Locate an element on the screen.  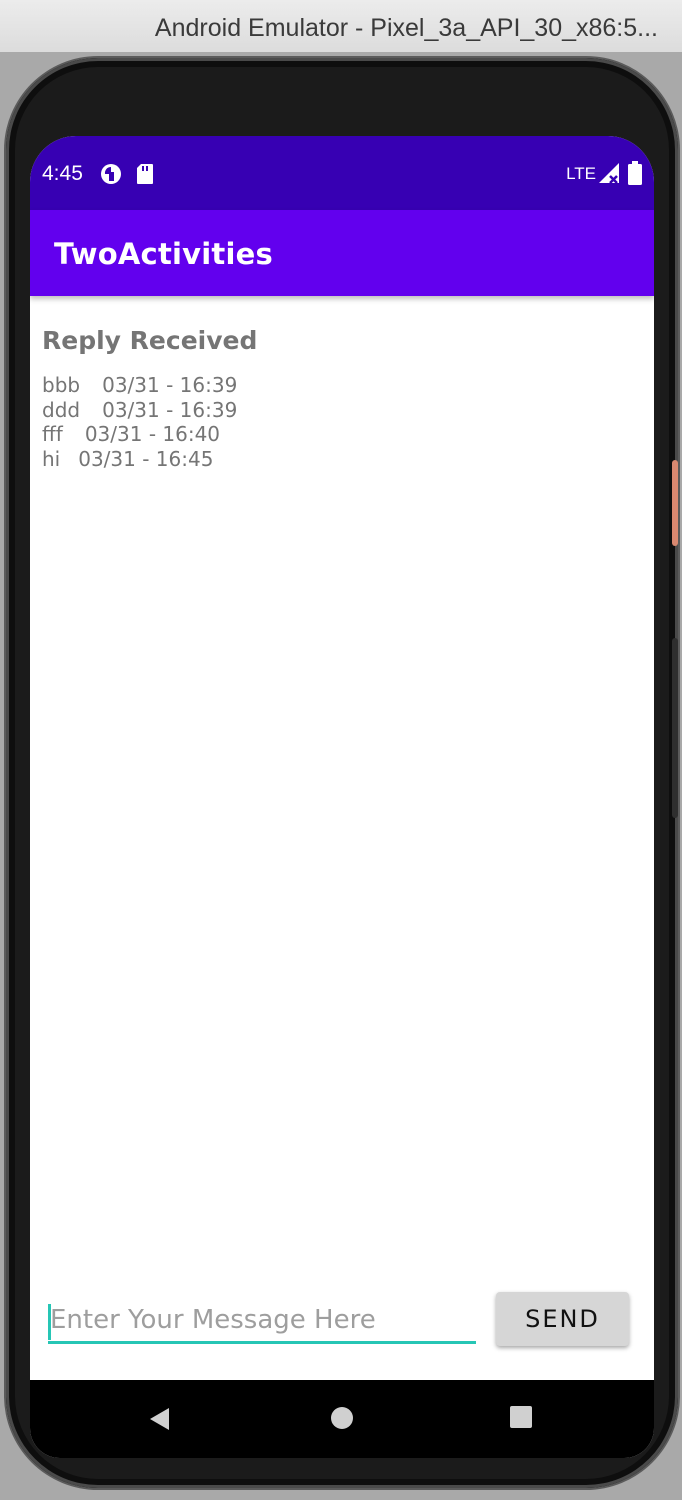
sd-card-icon is located at coordinates (145, 174).